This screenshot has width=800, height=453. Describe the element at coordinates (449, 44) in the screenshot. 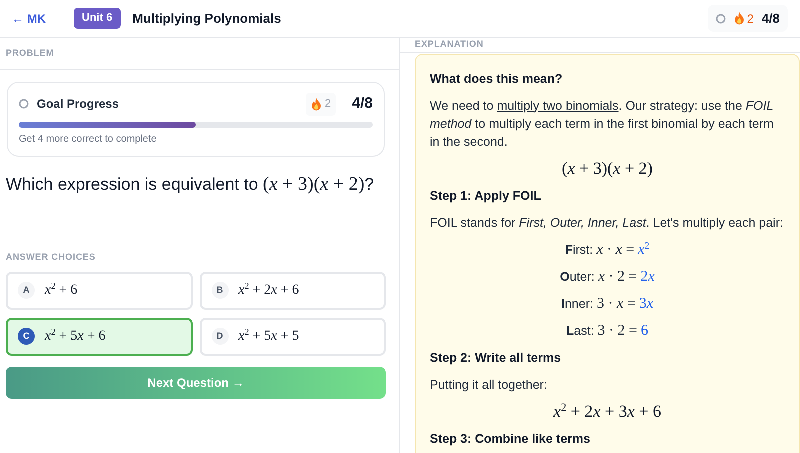

I see `section-label: EXPLANATION` at that location.